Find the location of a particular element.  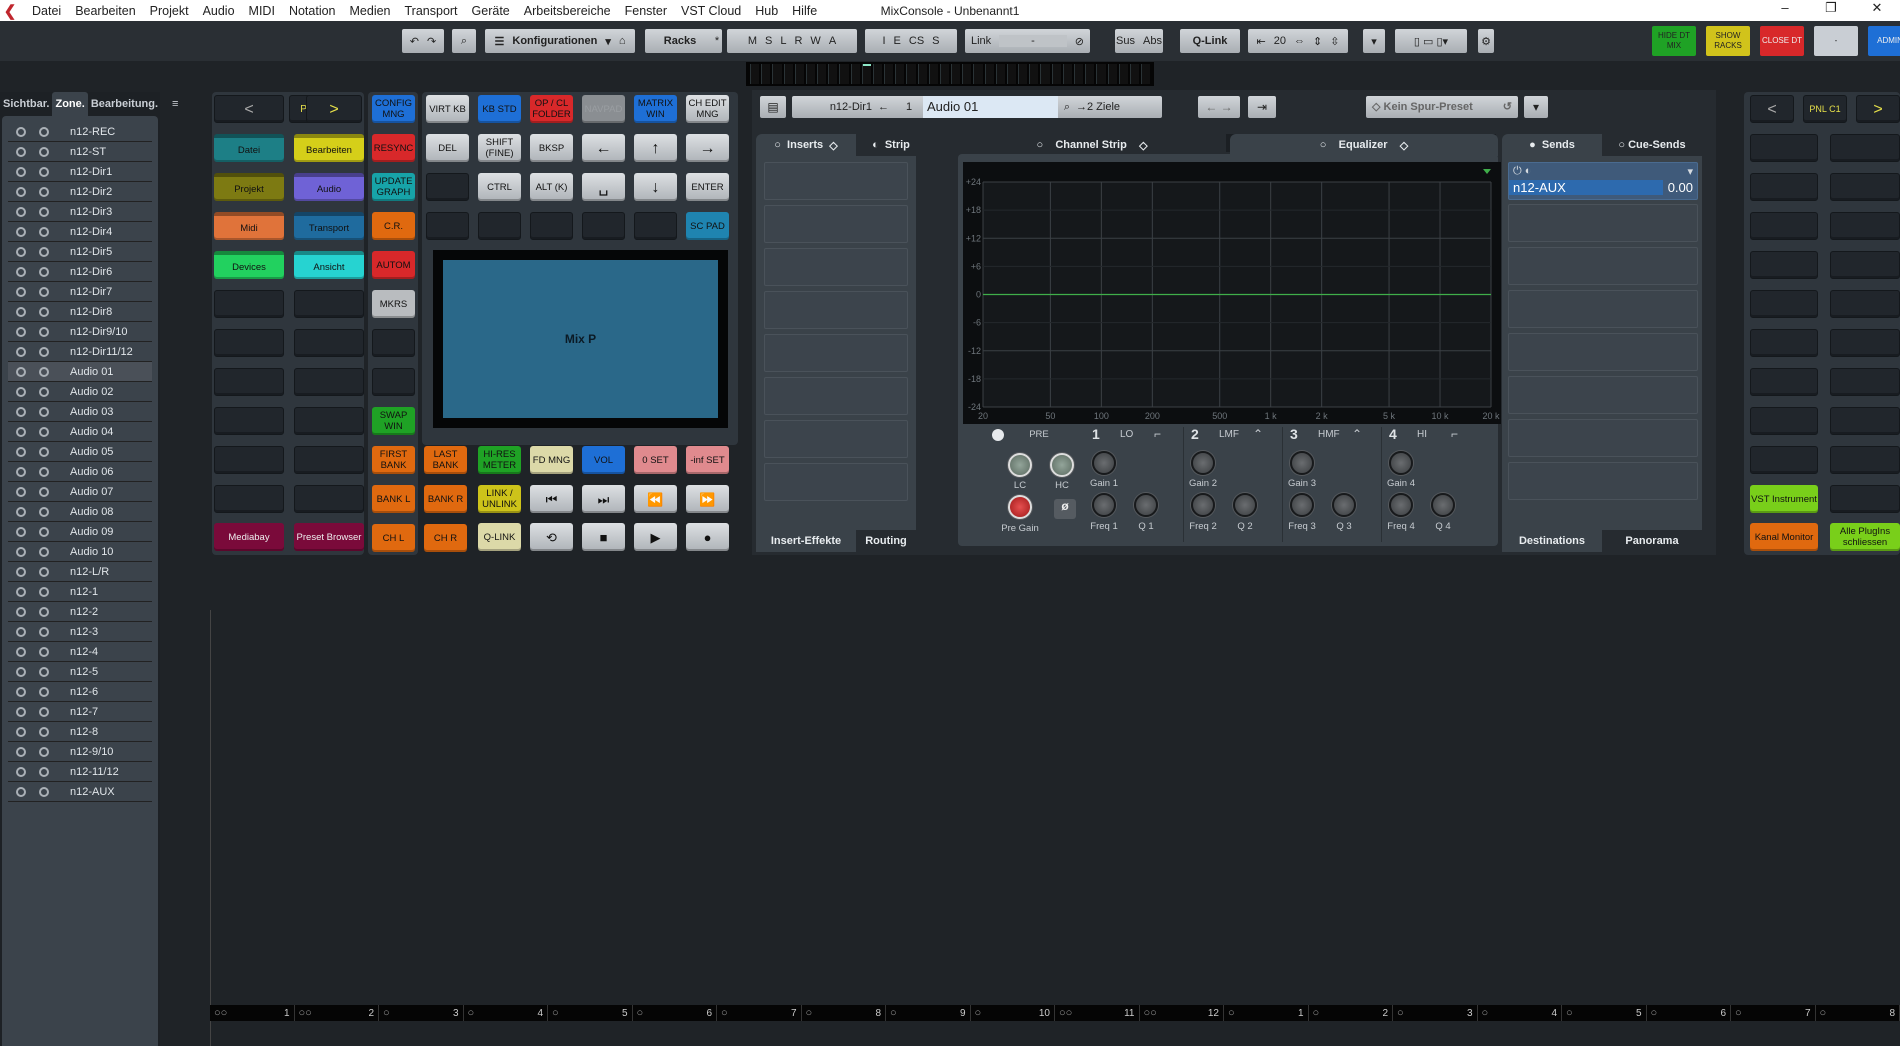

filter-L: L is located at coordinates (783, 41).